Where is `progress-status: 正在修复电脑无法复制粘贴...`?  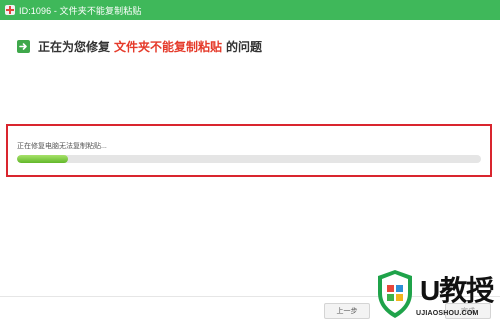
progress-status: 正在修复电脑无法复制粘贴... is located at coordinates (62, 146).